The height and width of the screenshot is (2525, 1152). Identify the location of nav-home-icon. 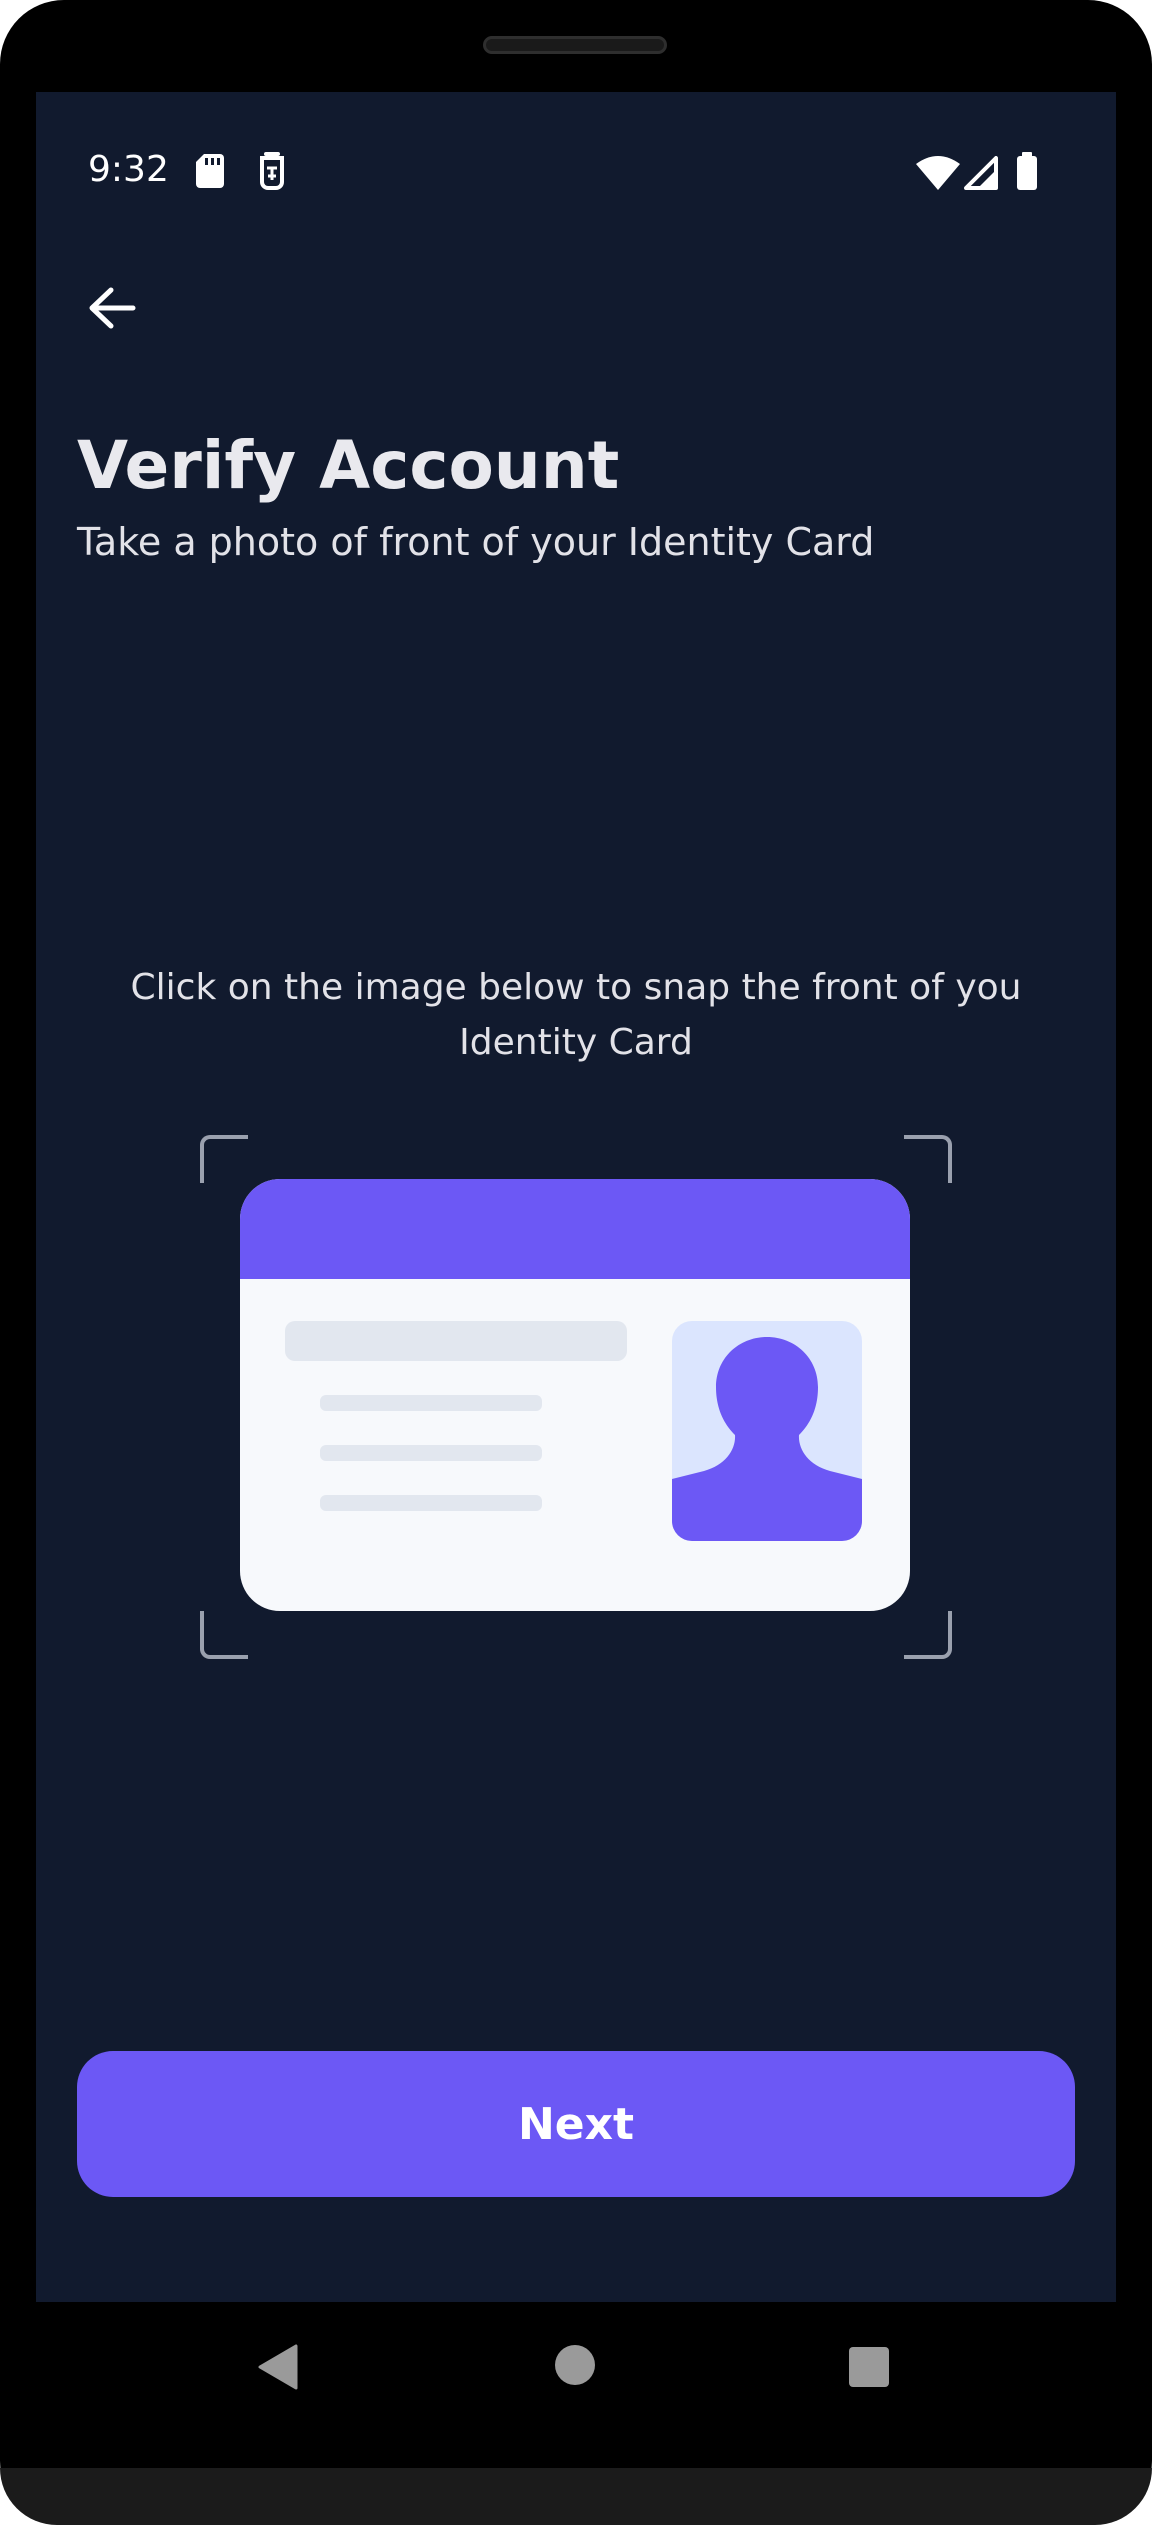
(575, 2365).